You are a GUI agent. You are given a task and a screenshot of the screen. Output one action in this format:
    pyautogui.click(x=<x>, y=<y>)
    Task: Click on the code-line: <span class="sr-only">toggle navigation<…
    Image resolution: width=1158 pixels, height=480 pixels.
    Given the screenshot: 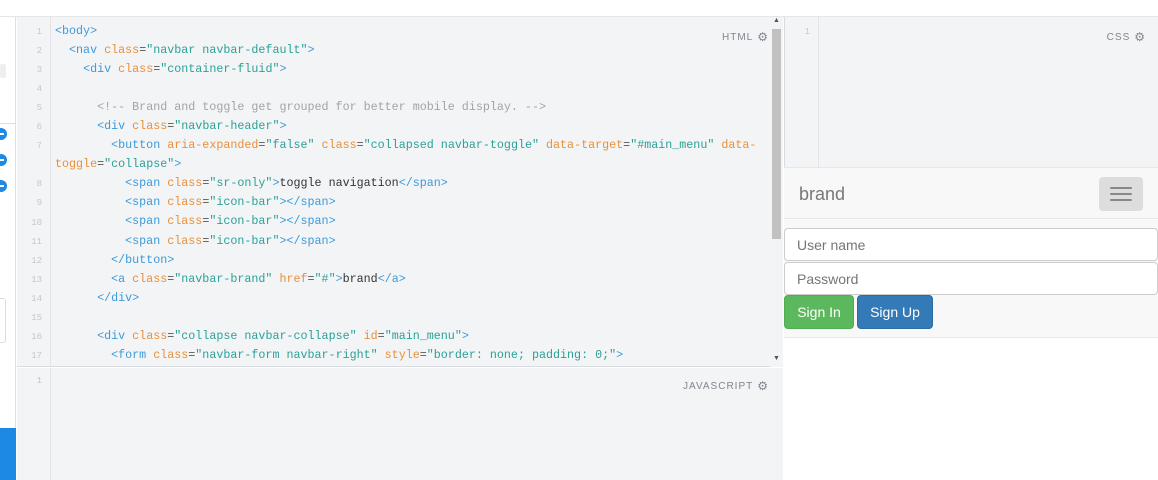 What is the action you would take?
    pyautogui.click(x=413, y=183)
    